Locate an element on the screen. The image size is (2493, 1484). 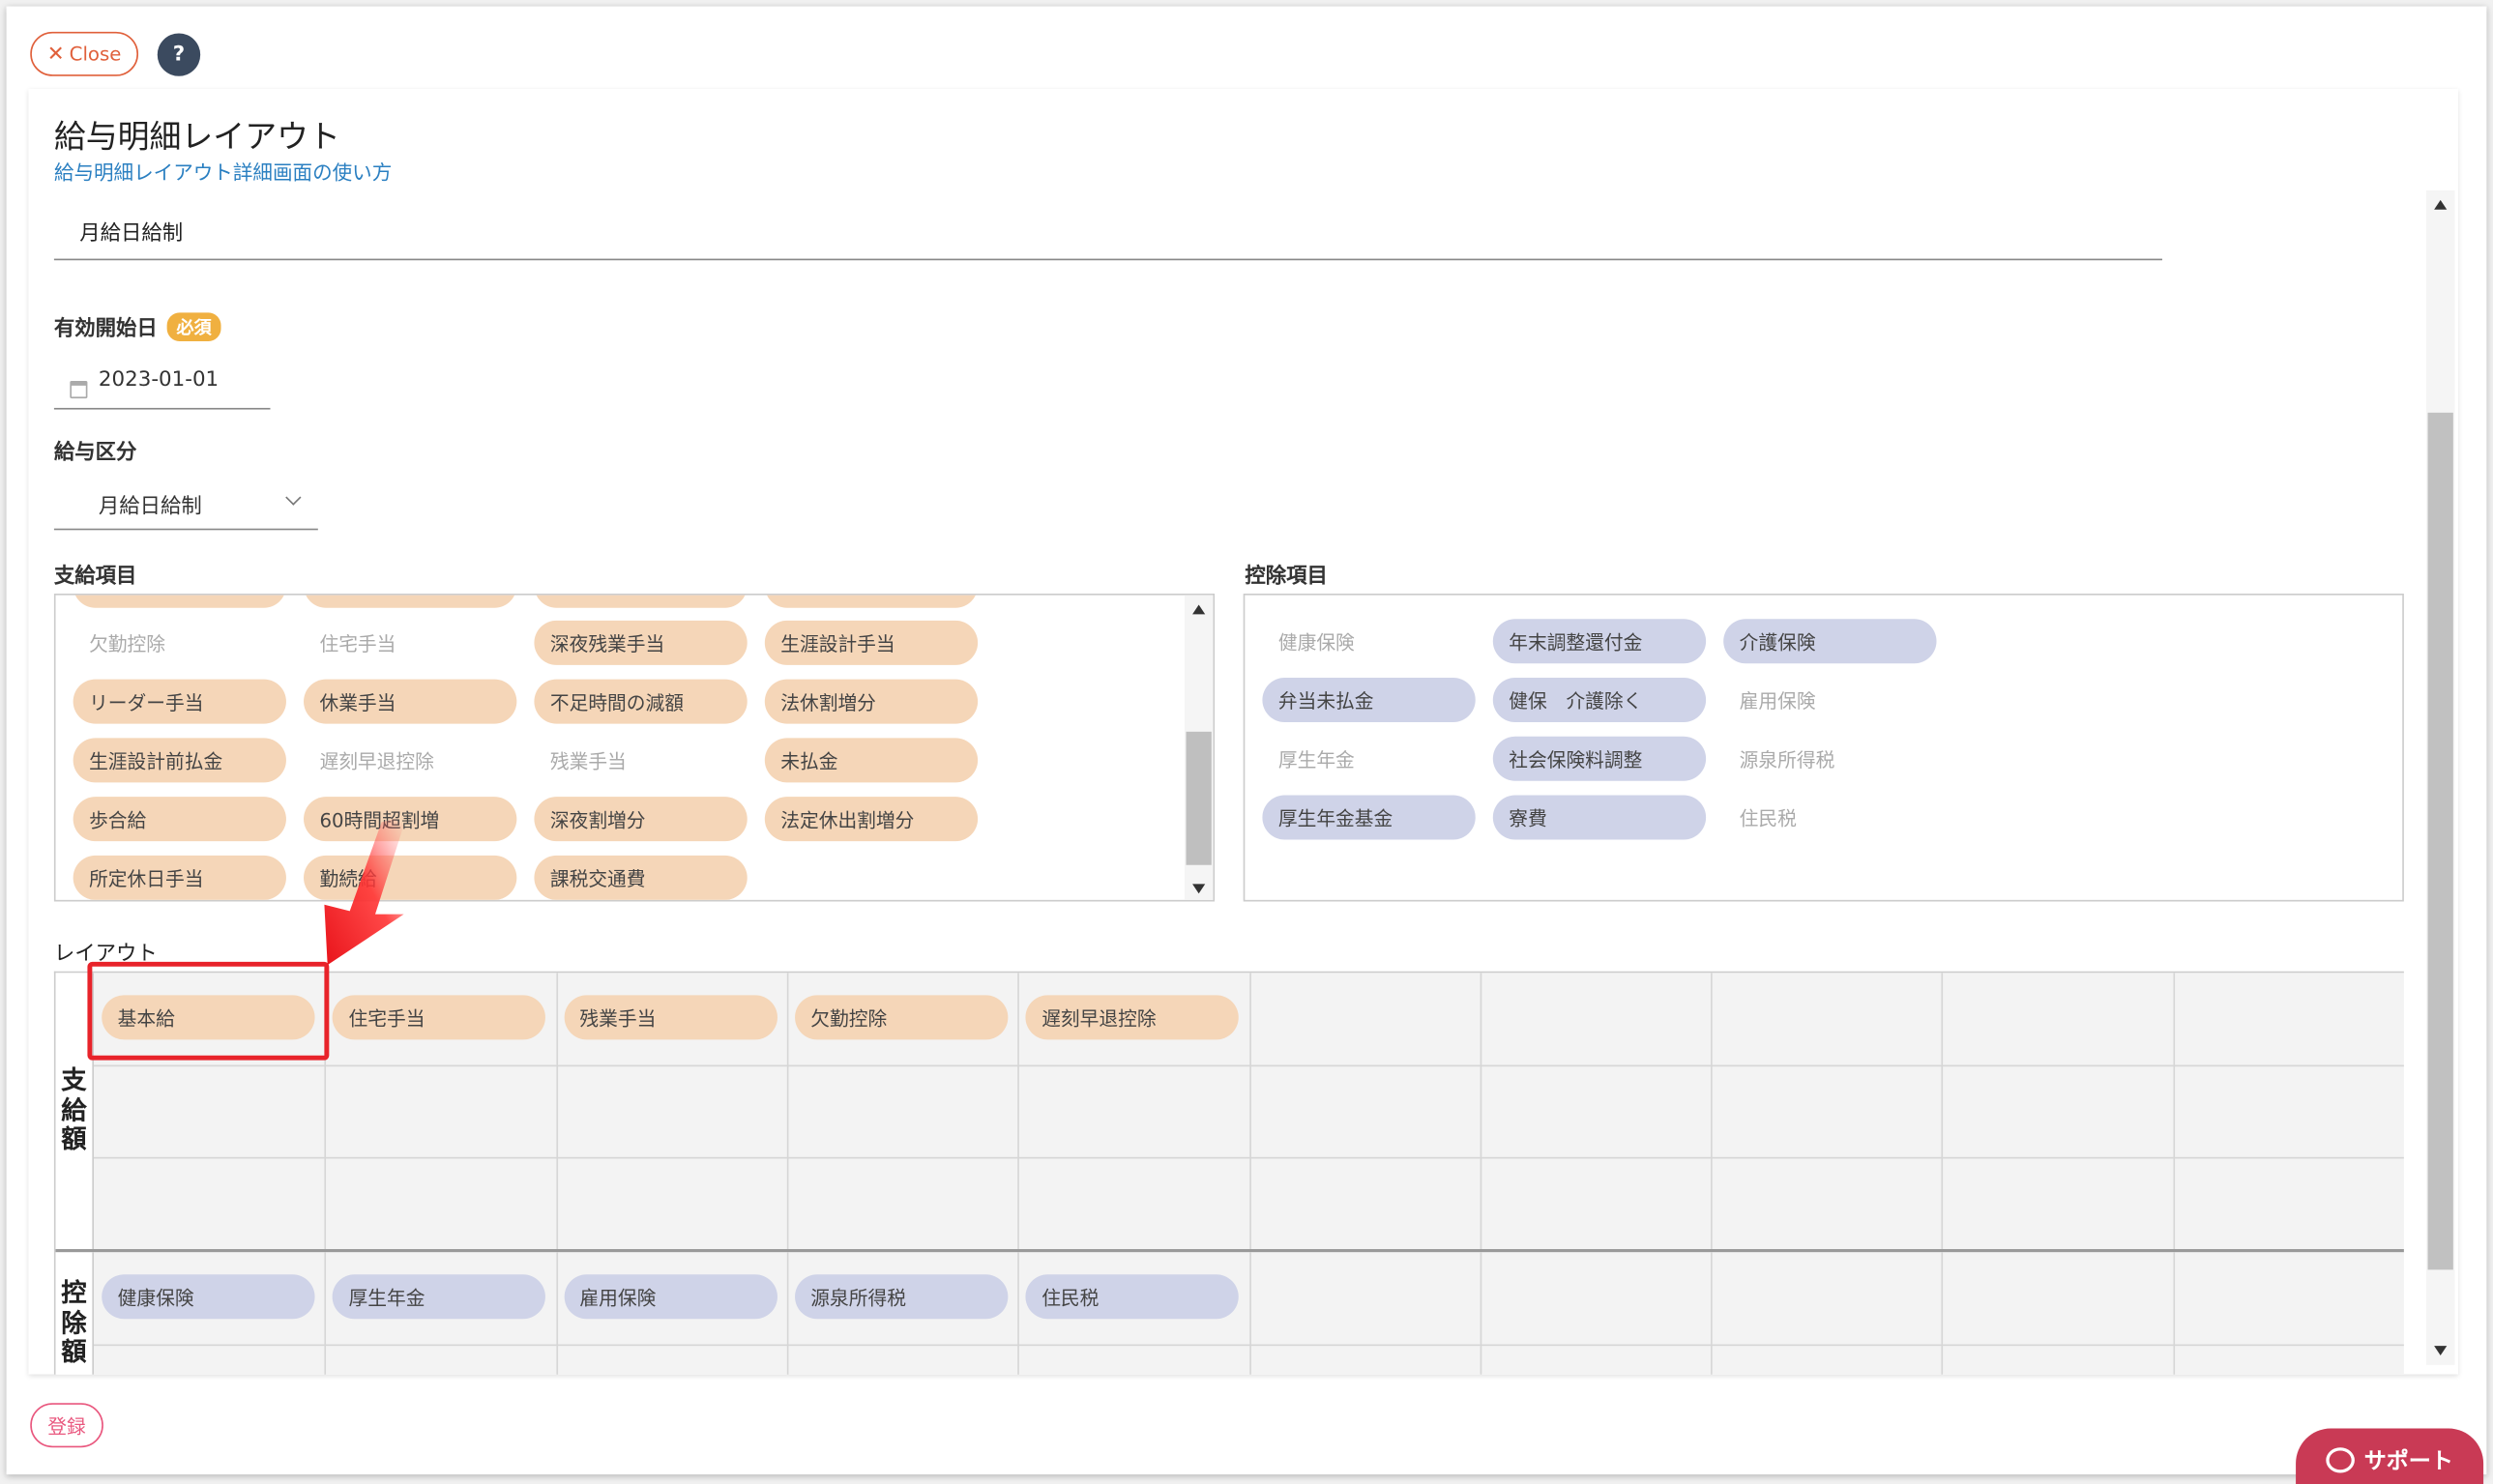
item-chip: 生涯設計手当 is located at coordinates (871, 642).